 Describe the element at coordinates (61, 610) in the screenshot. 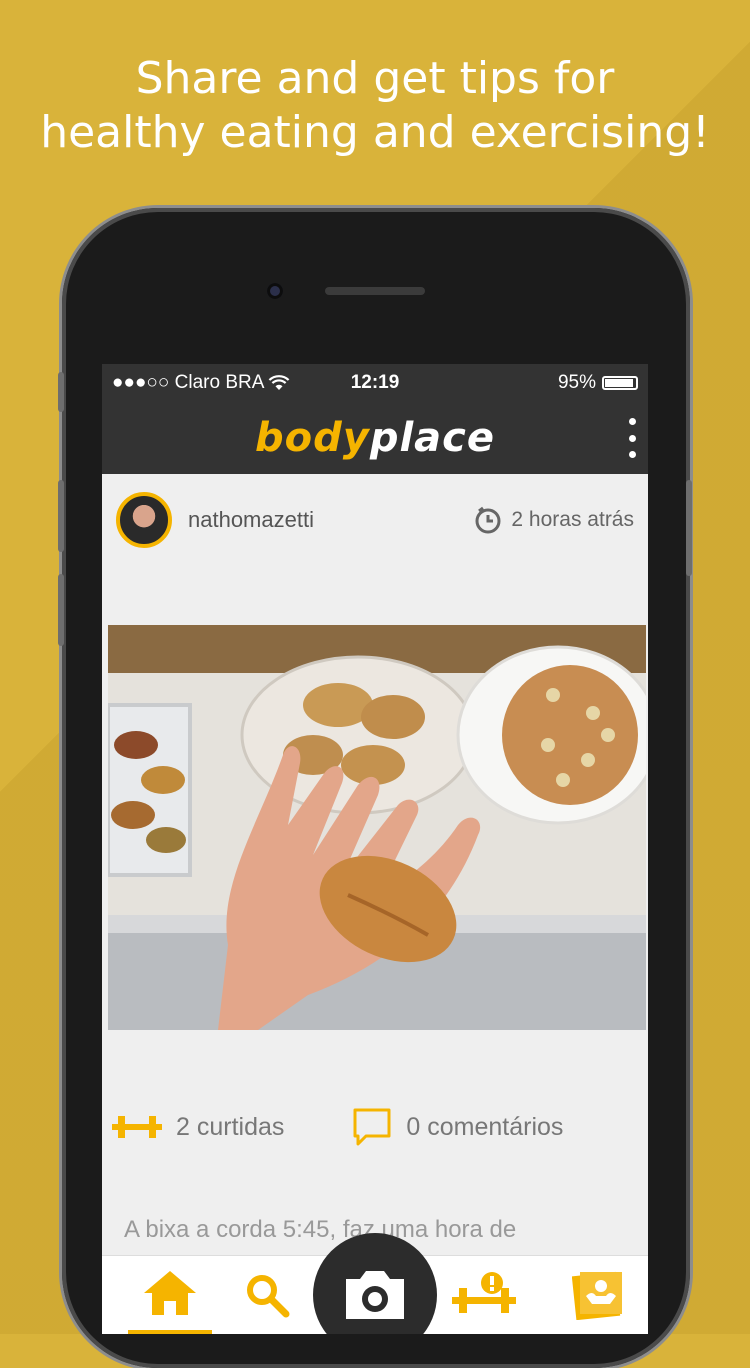

I see `volume-down-button` at that location.